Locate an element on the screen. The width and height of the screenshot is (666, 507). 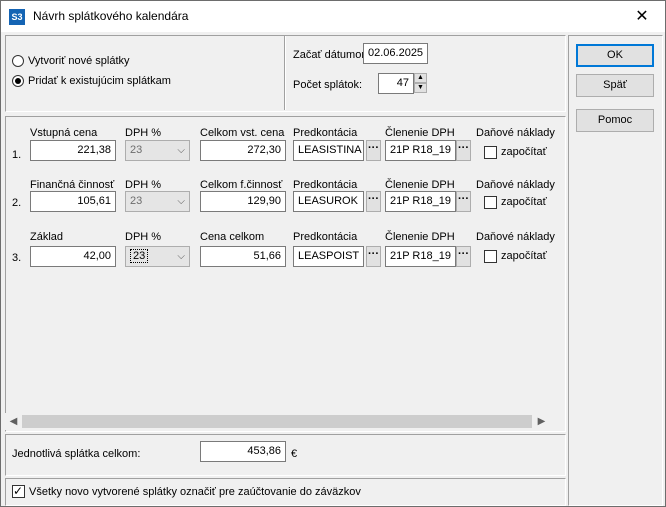
summary-value: 453,86 is located at coordinates (243, 451).